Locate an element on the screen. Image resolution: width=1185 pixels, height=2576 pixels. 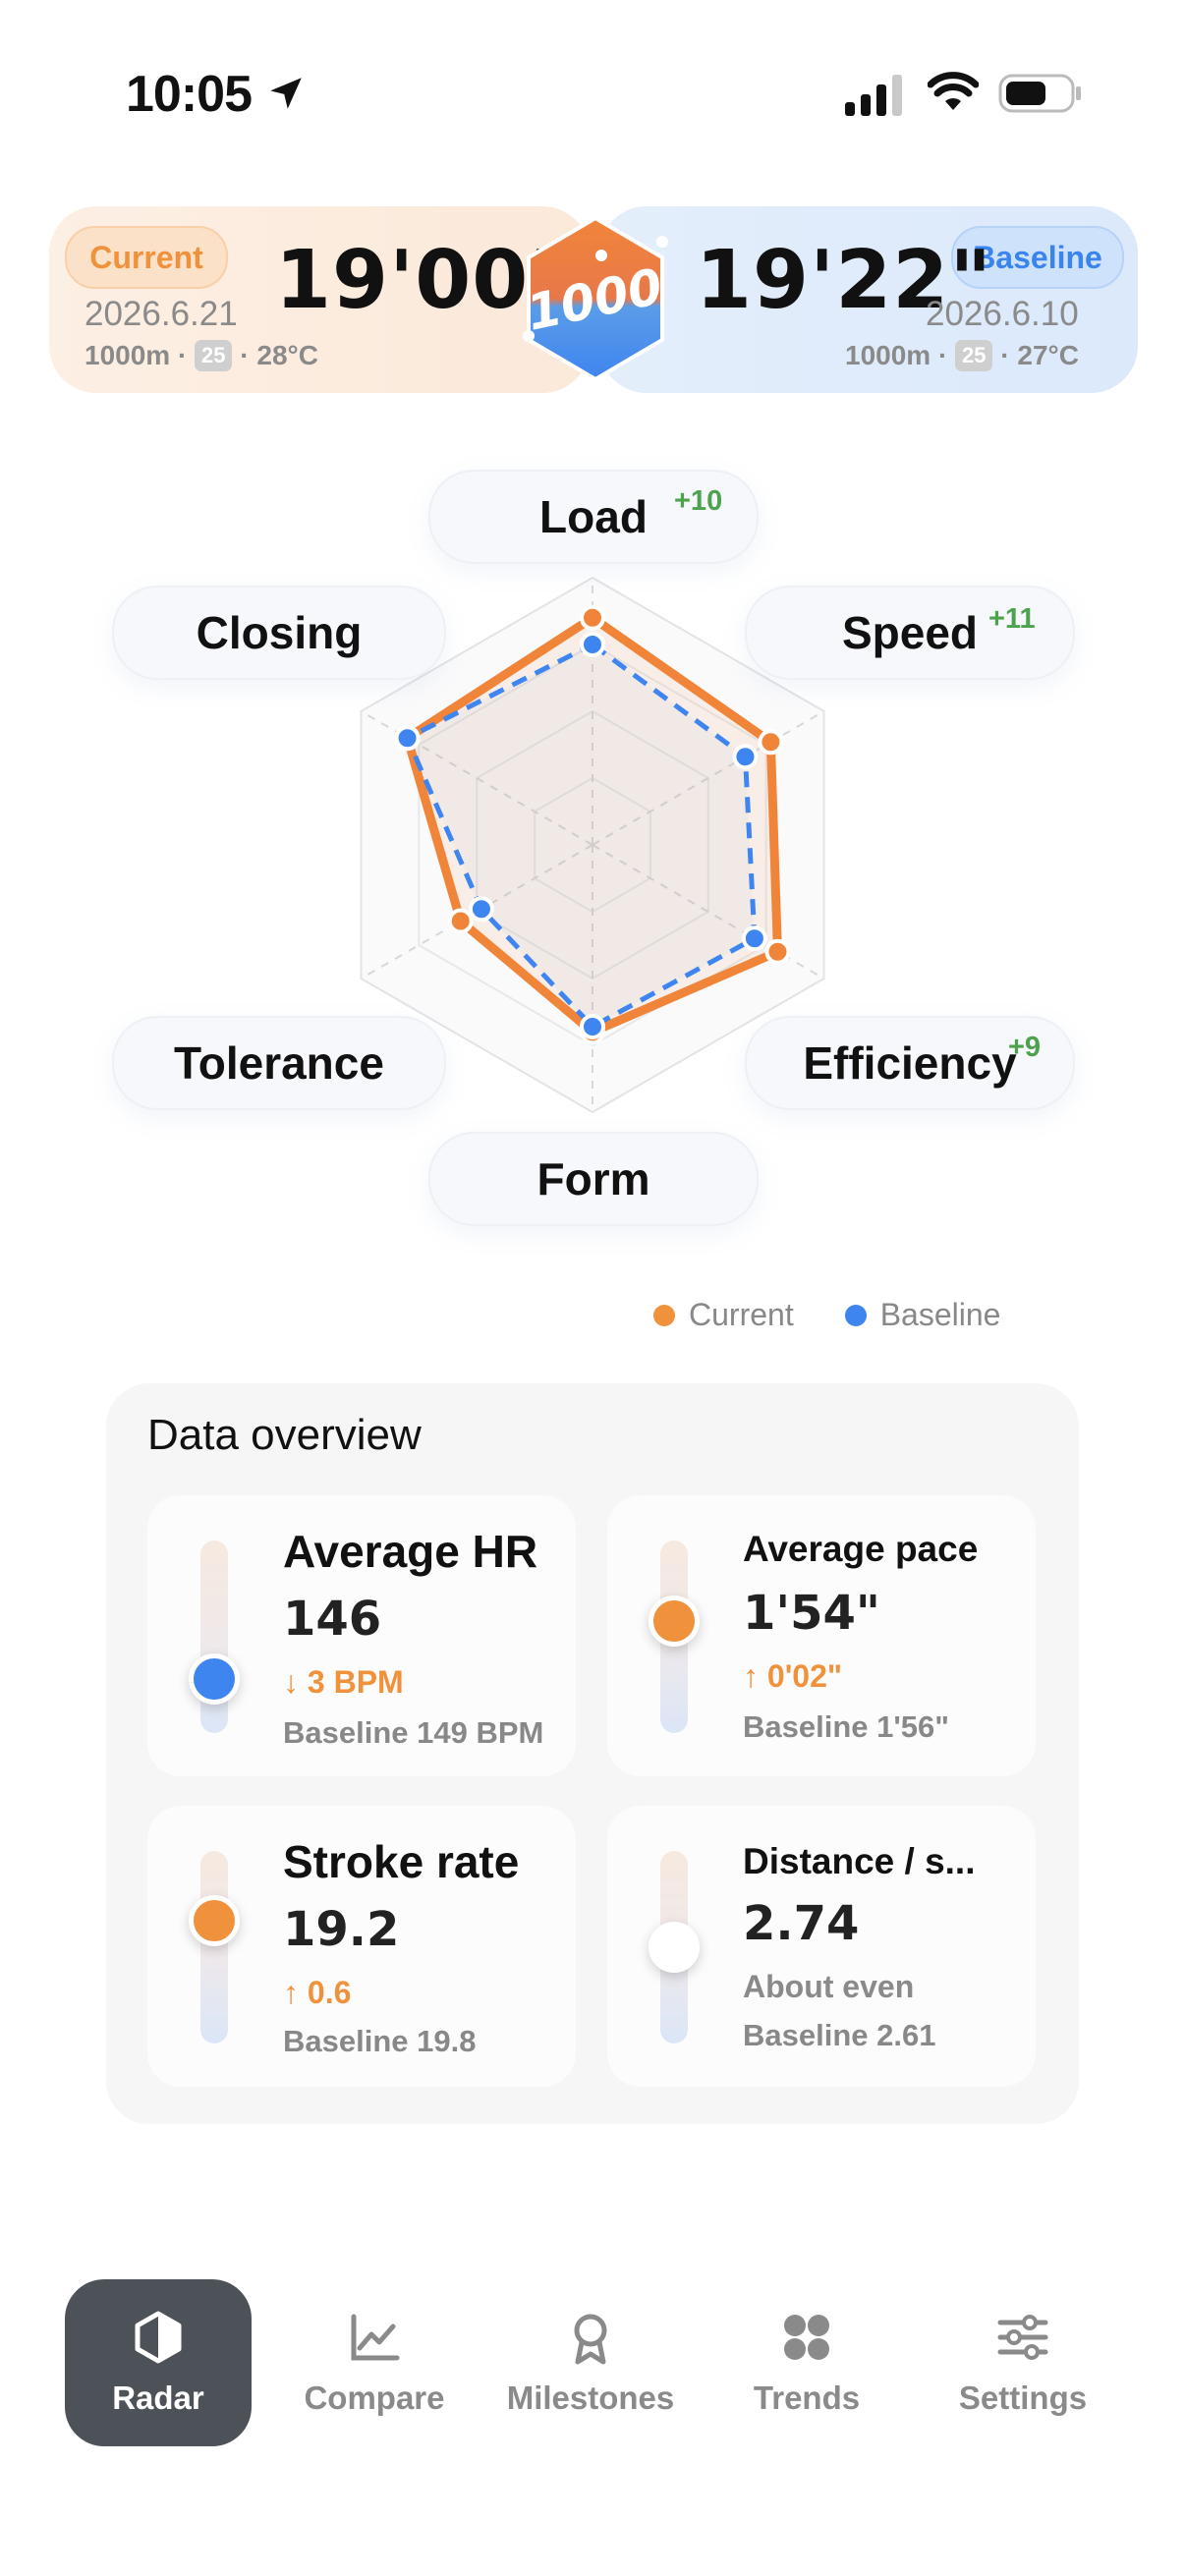
grid-dots-icon is located at coordinates (807, 2337).